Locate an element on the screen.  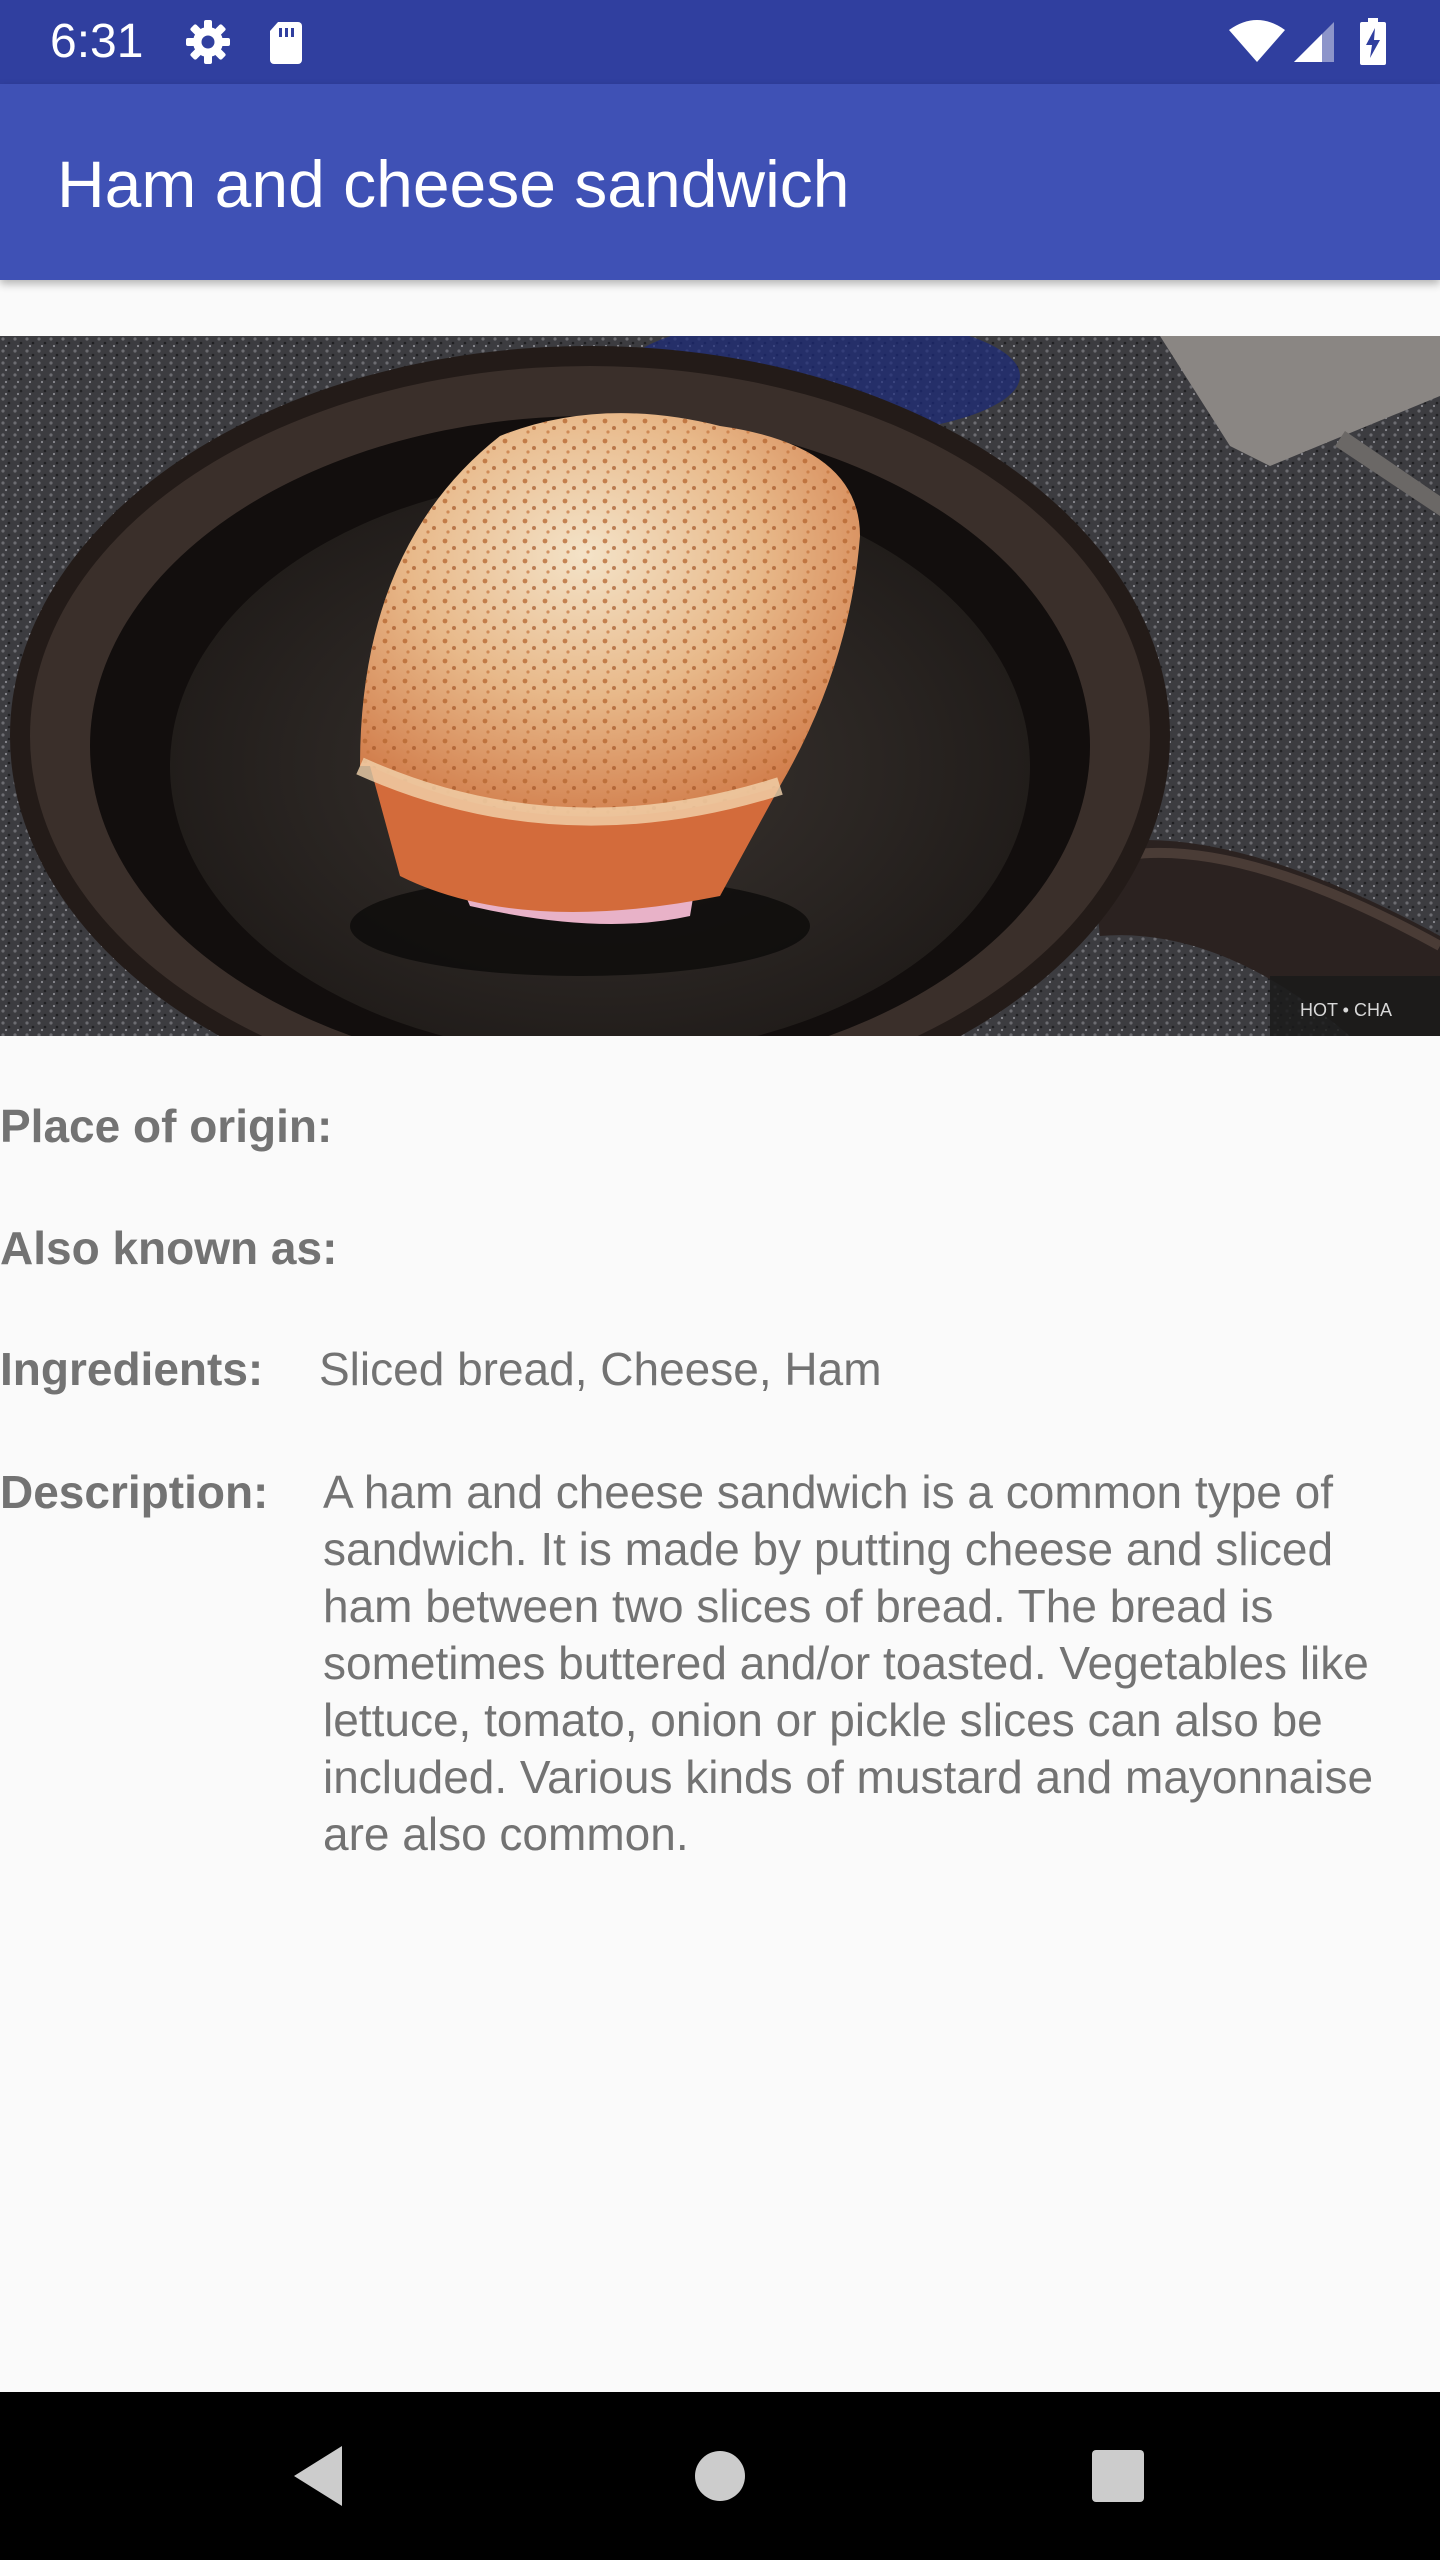
description-label: Description: is located at coordinates (134, 1492).